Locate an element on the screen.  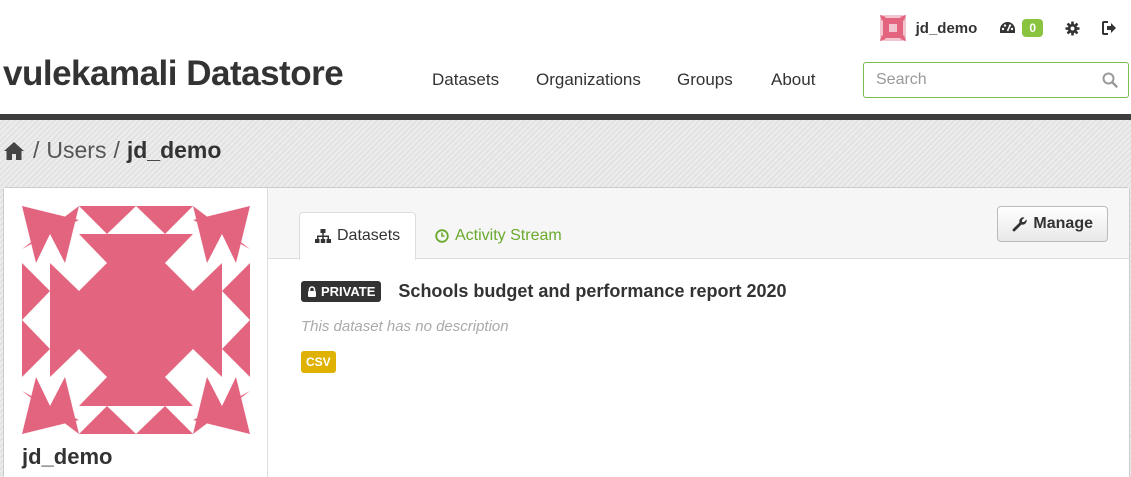
sitemap-icon is located at coordinates (323, 236).